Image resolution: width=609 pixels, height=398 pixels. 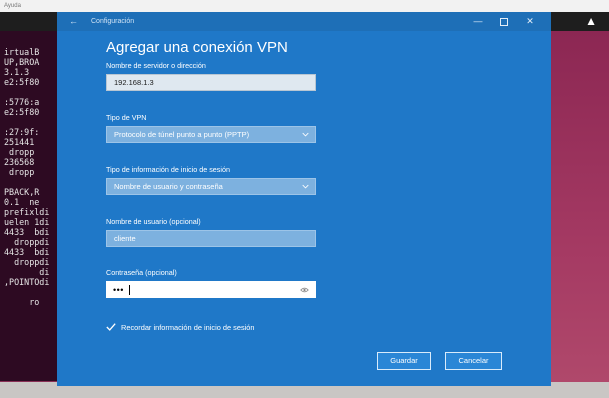 What do you see at coordinates (211, 238) in the screenshot?
I see `username-input: cliente` at bounding box center [211, 238].